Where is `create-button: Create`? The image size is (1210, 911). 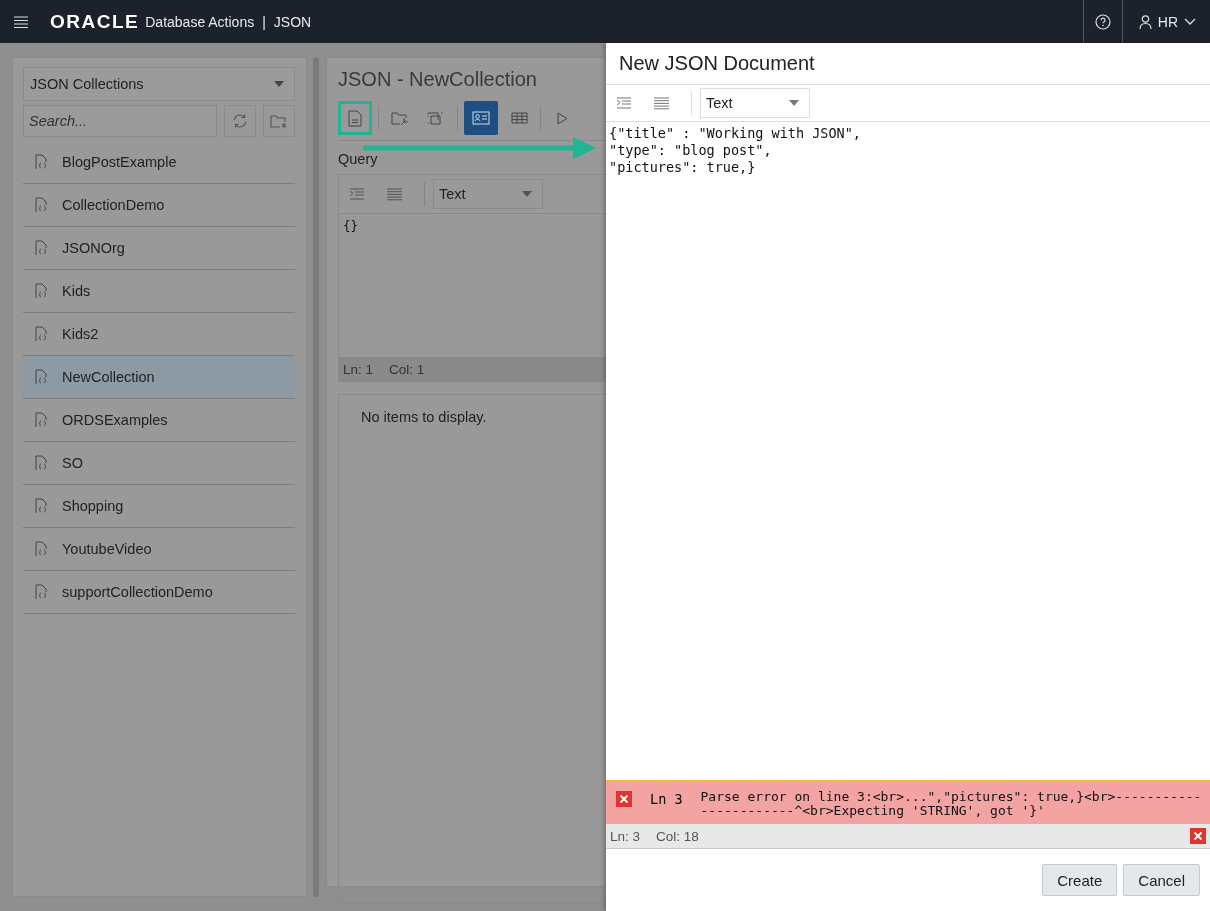 create-button: Create is located at coordinates (1080, 880).